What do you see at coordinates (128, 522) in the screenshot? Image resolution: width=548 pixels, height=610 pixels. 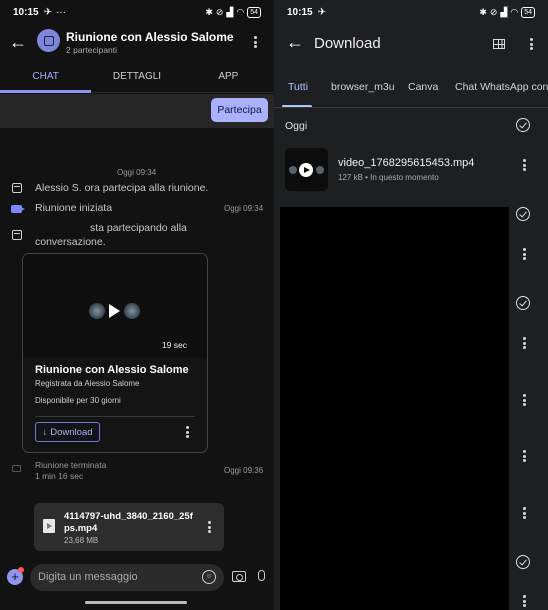 I see `file-name: 4114797-uhd_3840_2160_25fps.mp4` at bounding box center [128, 522].